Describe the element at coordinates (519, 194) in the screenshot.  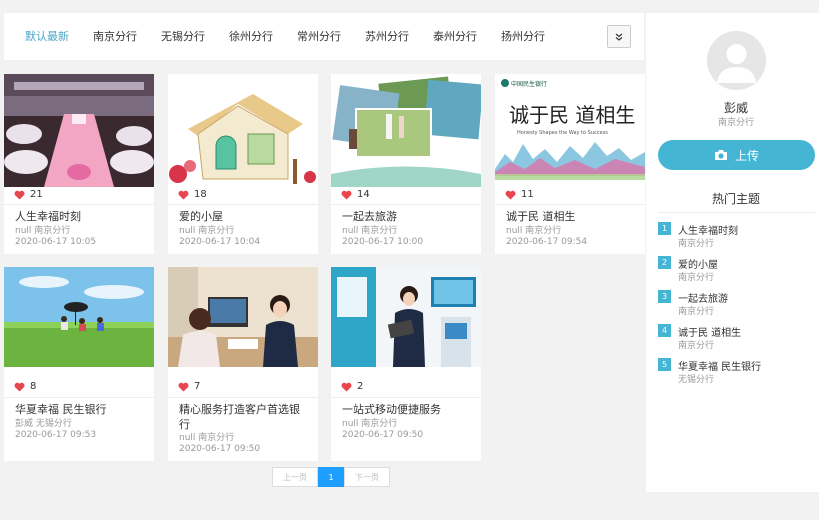
I see `like-count: 11` at that location.